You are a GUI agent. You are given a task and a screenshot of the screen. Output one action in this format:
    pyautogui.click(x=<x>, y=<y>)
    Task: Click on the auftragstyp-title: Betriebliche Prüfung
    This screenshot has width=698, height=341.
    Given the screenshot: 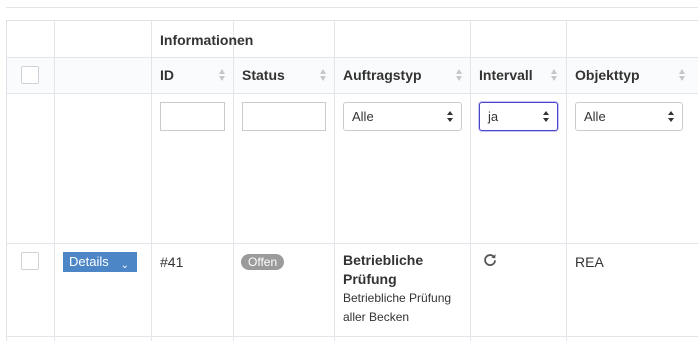 What is the action you would take?
    pyautogui.click(x=403, y=270)
    